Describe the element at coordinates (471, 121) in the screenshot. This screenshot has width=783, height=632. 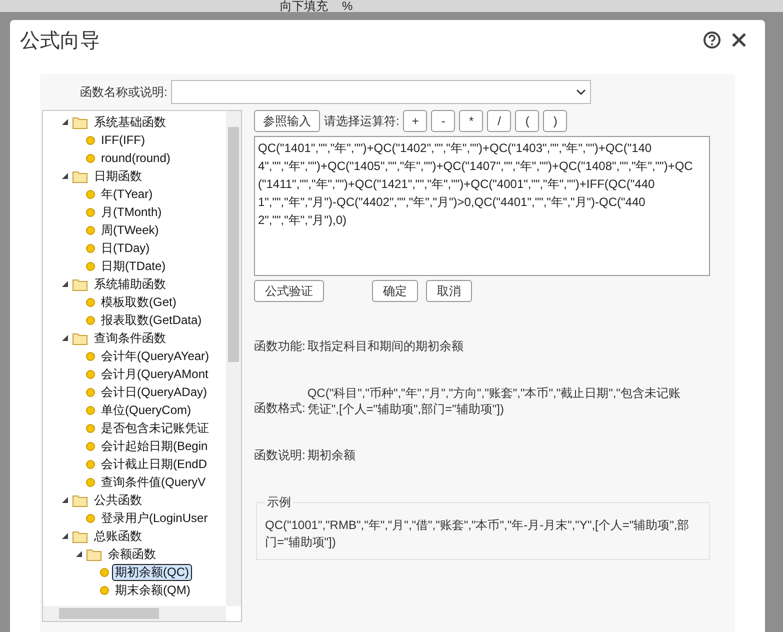
I see `operator-button: *` at that location.